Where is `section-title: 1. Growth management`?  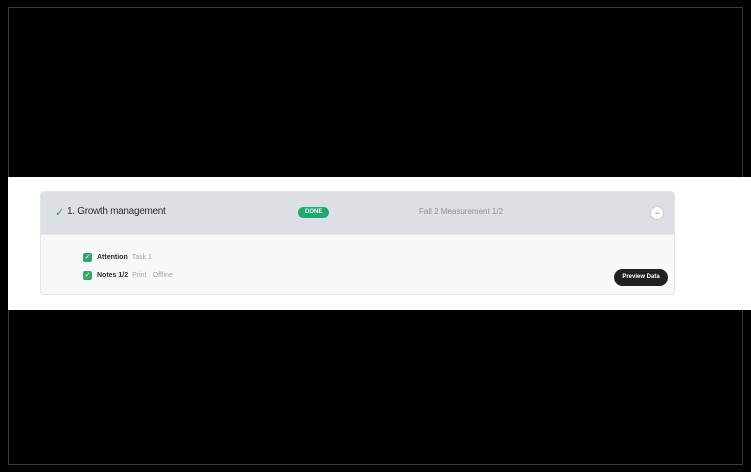
section-title: 1. Growth management is located at coordinates (116, 211).